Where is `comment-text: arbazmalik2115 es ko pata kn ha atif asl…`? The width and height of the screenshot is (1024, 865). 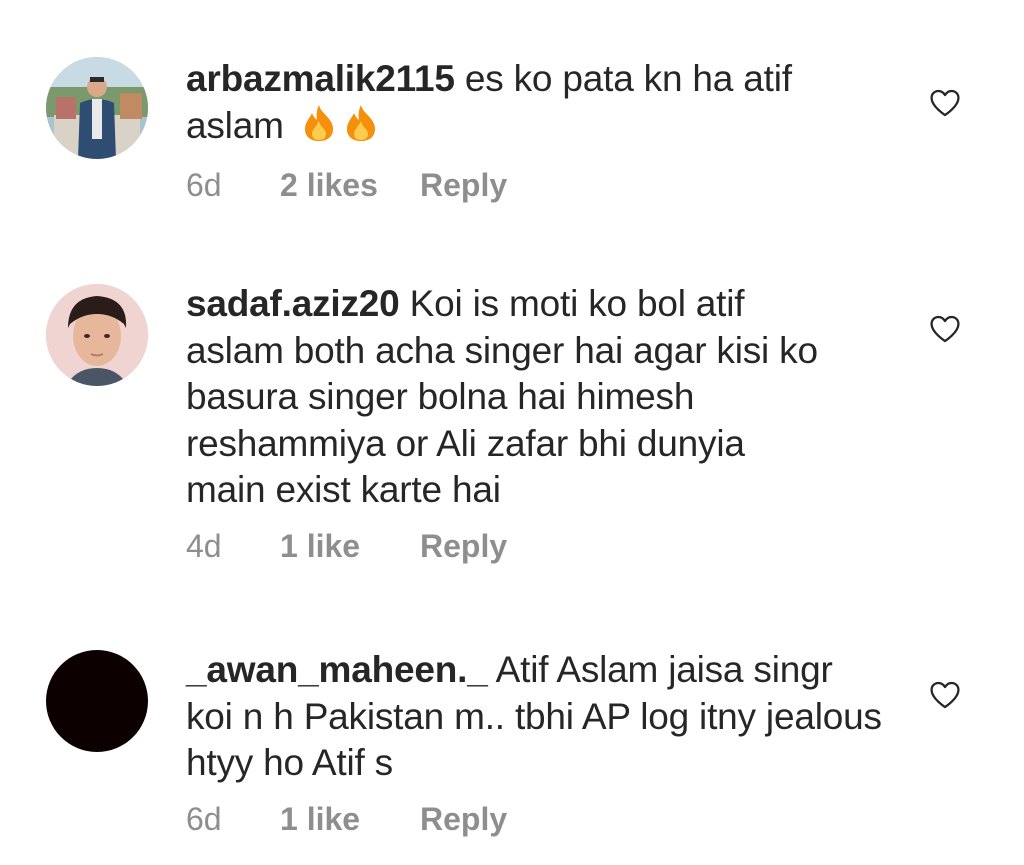
comment-text: arbazmalik2115 es ko pata kn ha atif asl… is located at coordinates (536, 104).